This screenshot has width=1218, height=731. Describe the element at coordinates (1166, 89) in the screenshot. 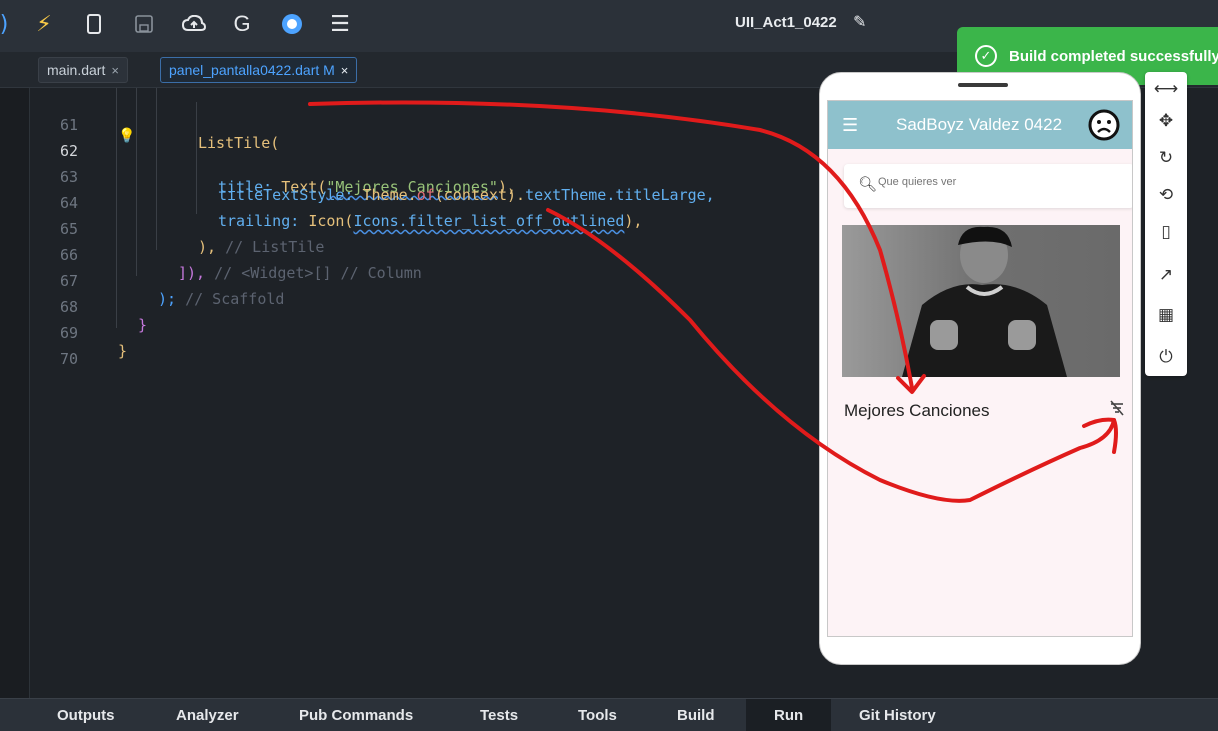

I see `resize-icon: ⟷` at that location.